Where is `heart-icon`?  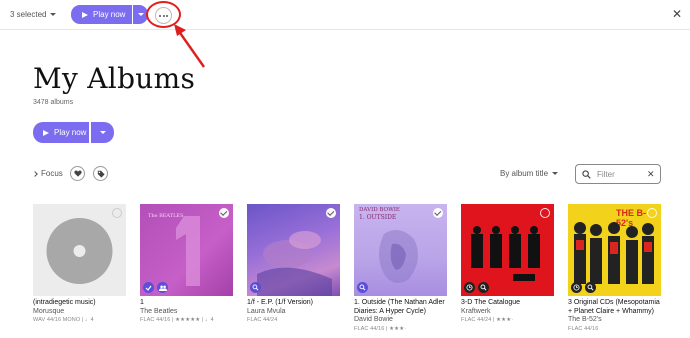 heart-icon is located at coordinates (77, 173).